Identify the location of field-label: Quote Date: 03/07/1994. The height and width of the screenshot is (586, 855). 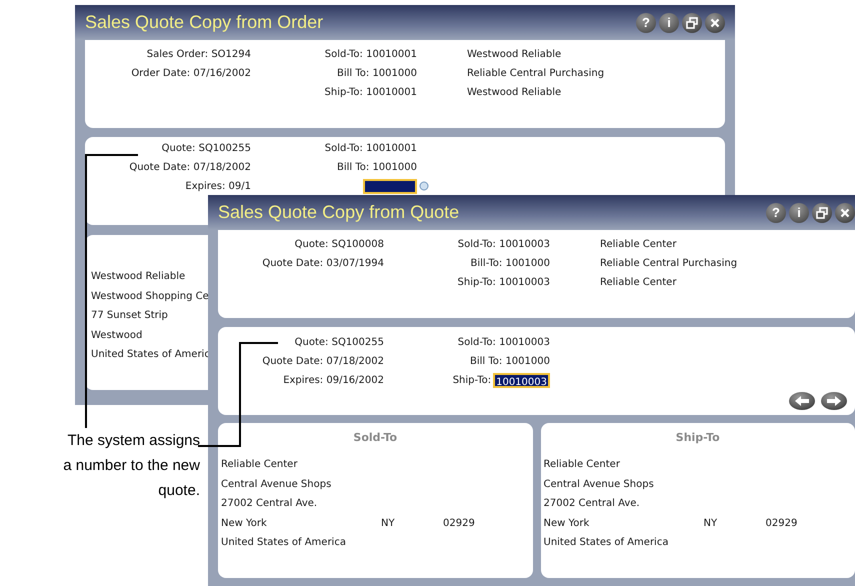
(323, 264).